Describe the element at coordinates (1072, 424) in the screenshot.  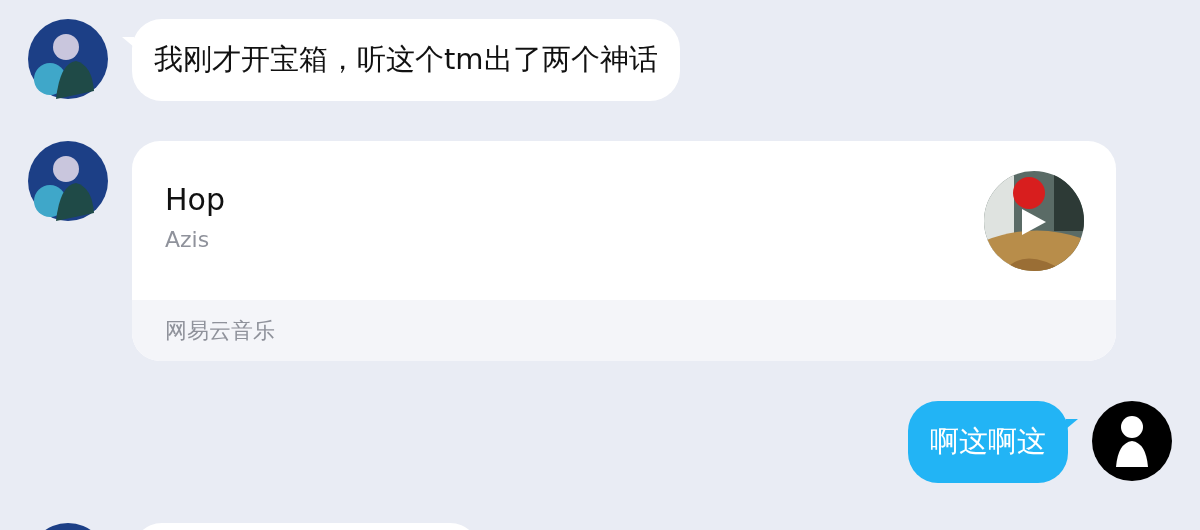
I see `bubble-tail` at that location.